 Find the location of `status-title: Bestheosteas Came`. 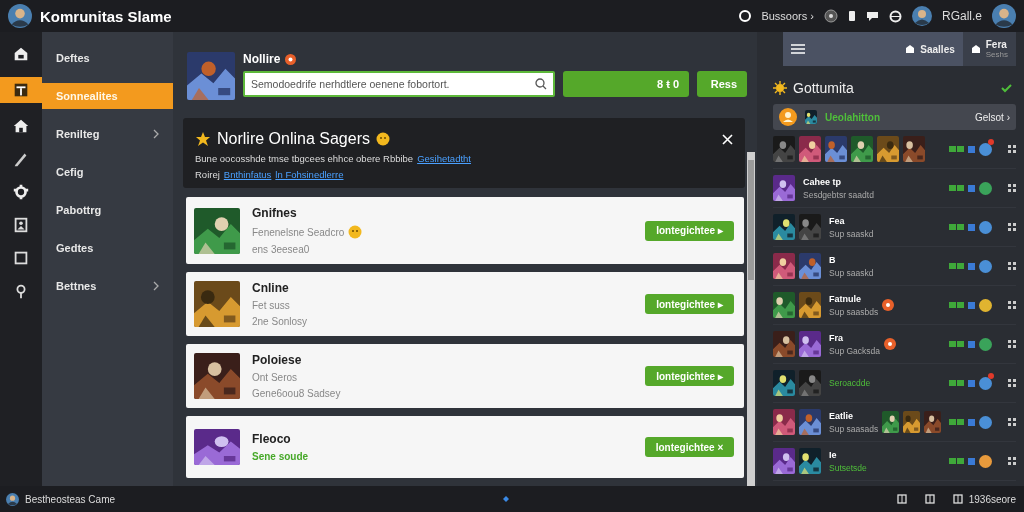

status-title: Bestheosteas Came is located at coordinates (70, 499).